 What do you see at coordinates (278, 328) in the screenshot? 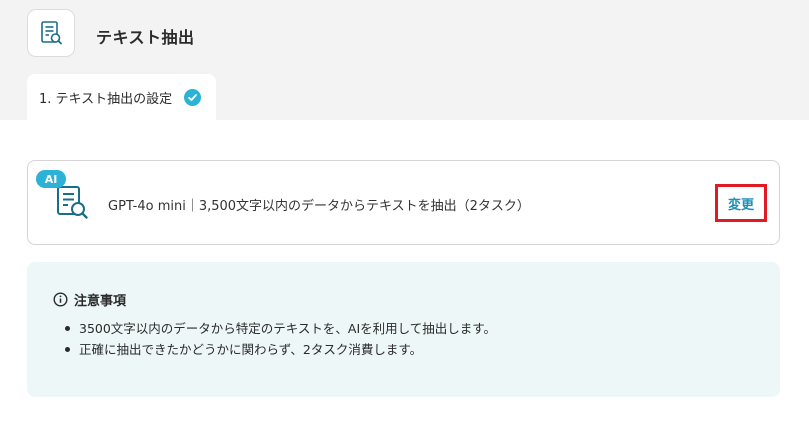
I see `list-item: 3500文字以内のデータから特定のテキストを、AIを利用して抽出します。` at bounding box center [278, 328].